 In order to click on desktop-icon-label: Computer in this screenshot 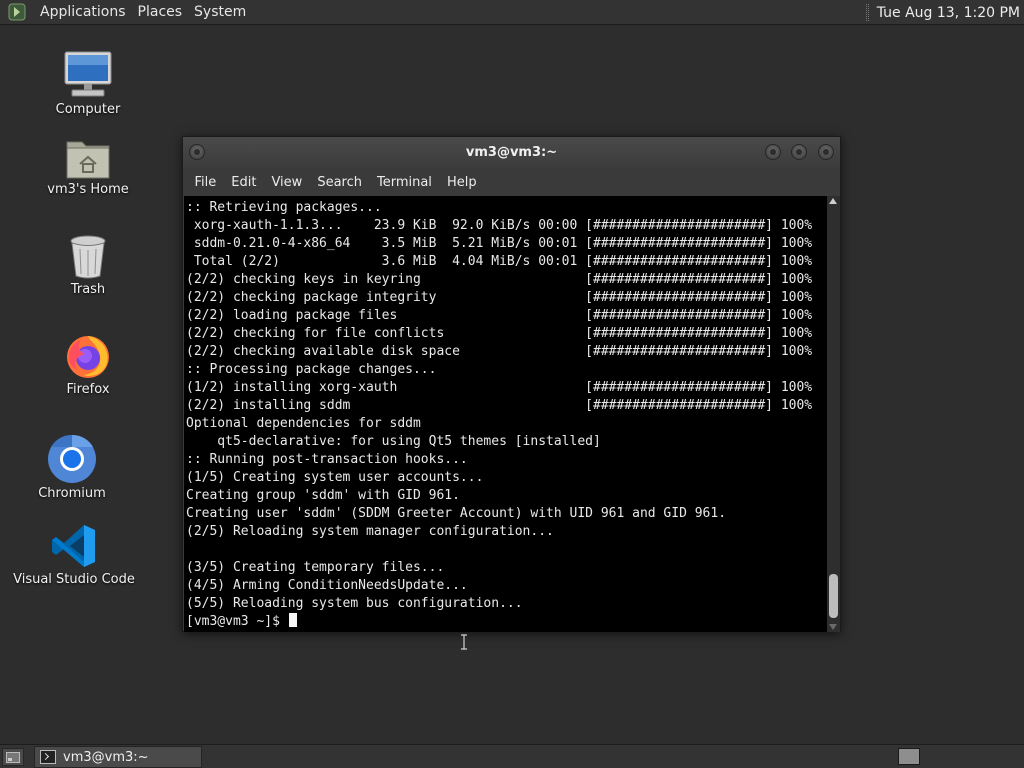, I will do `click(88, 109)`.